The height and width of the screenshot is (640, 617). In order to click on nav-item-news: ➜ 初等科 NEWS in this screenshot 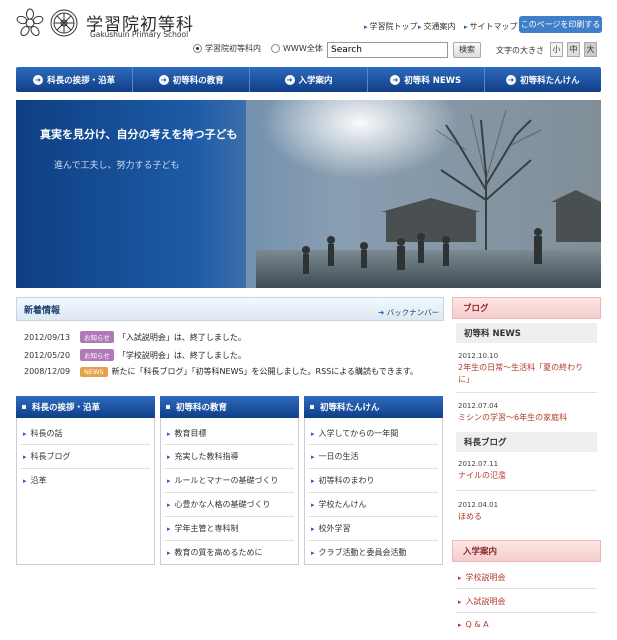, I will do `click(426, 79)`.